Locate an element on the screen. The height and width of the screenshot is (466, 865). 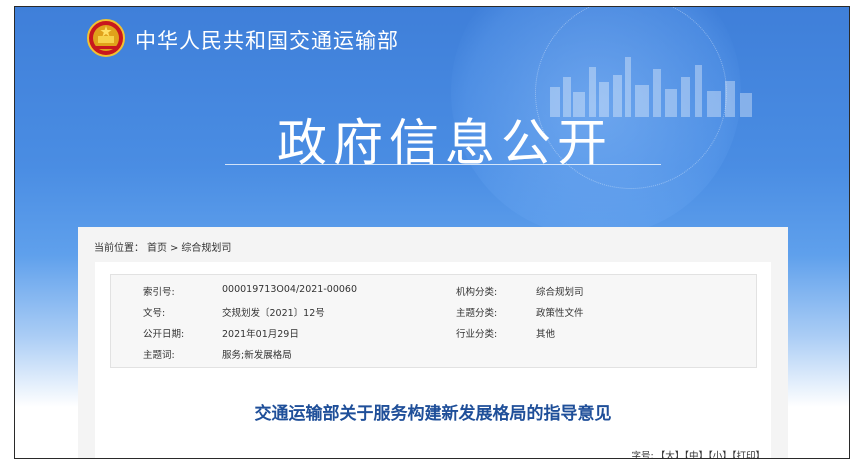
date-label: 公开日期: is located at coordinates (164, 334).